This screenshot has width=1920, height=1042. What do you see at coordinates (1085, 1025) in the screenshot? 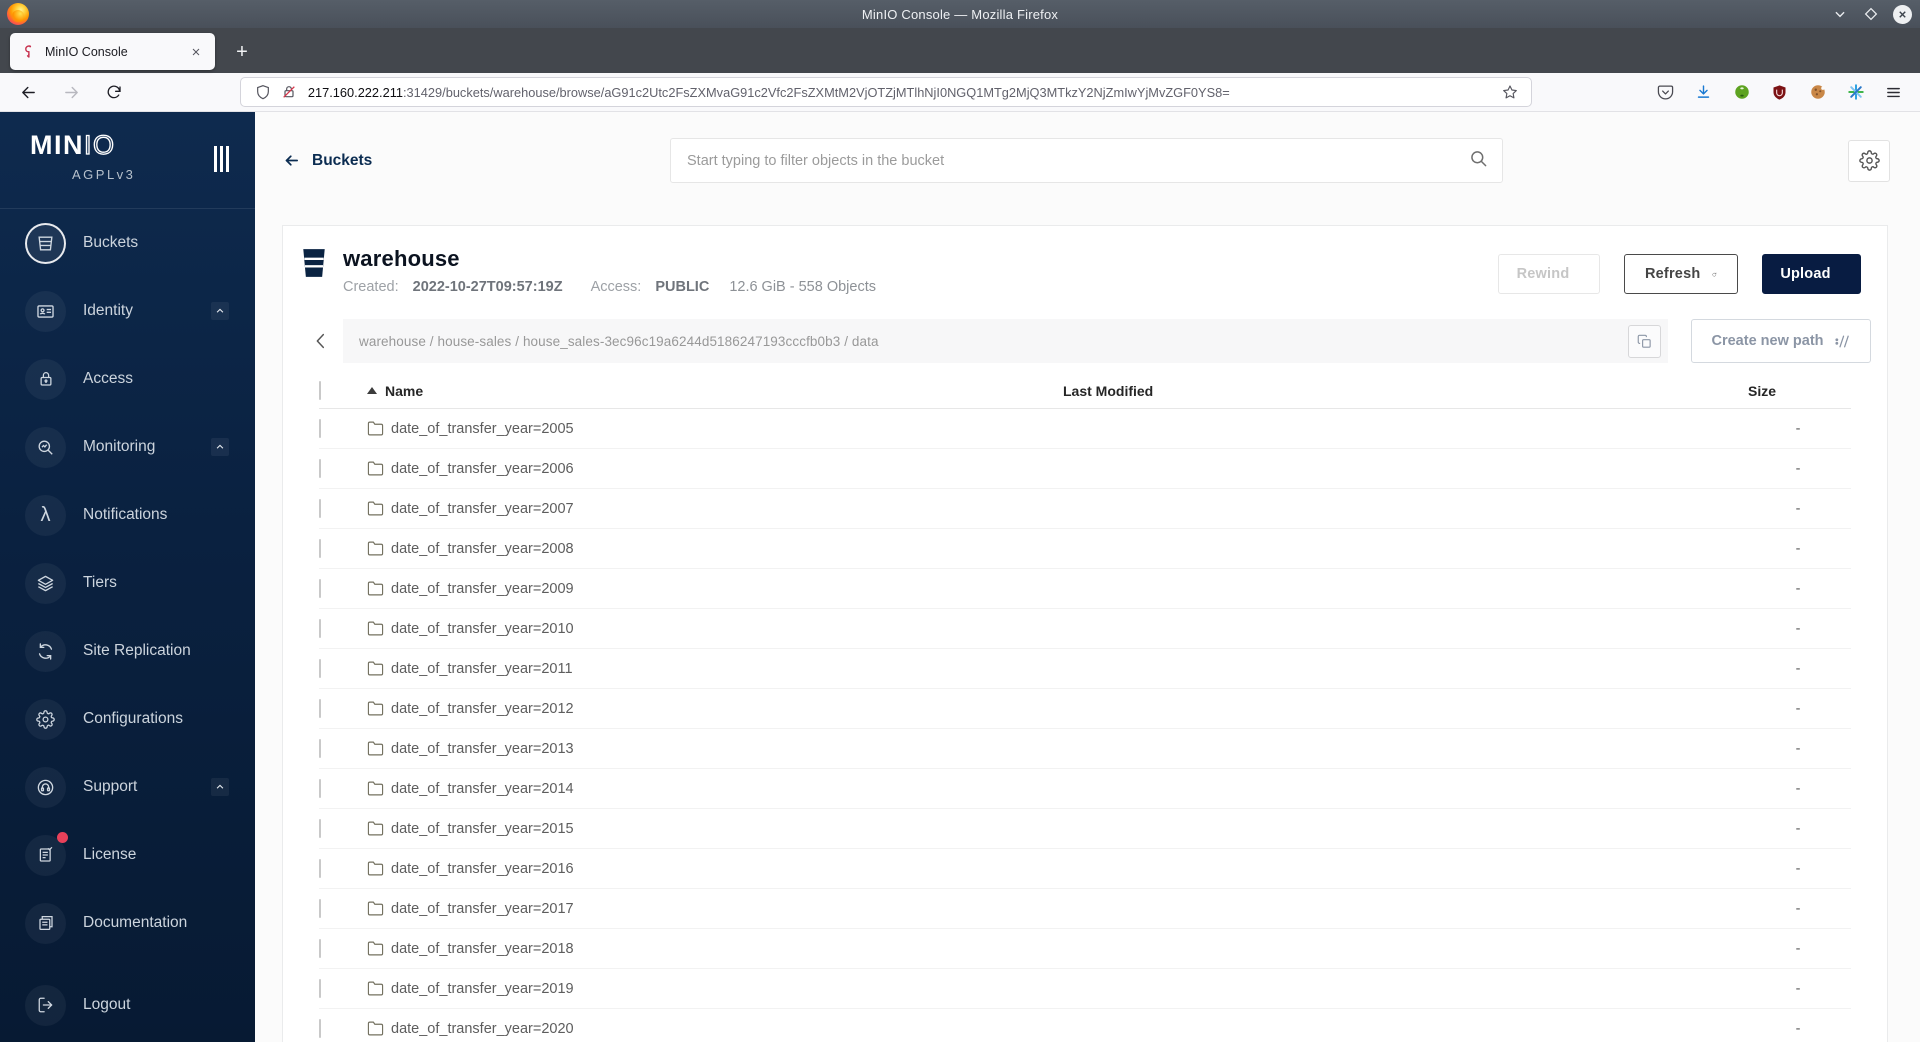
I see `table-row: date_of_transfer_year=2020 -` at bounding box center [1085, 1025].